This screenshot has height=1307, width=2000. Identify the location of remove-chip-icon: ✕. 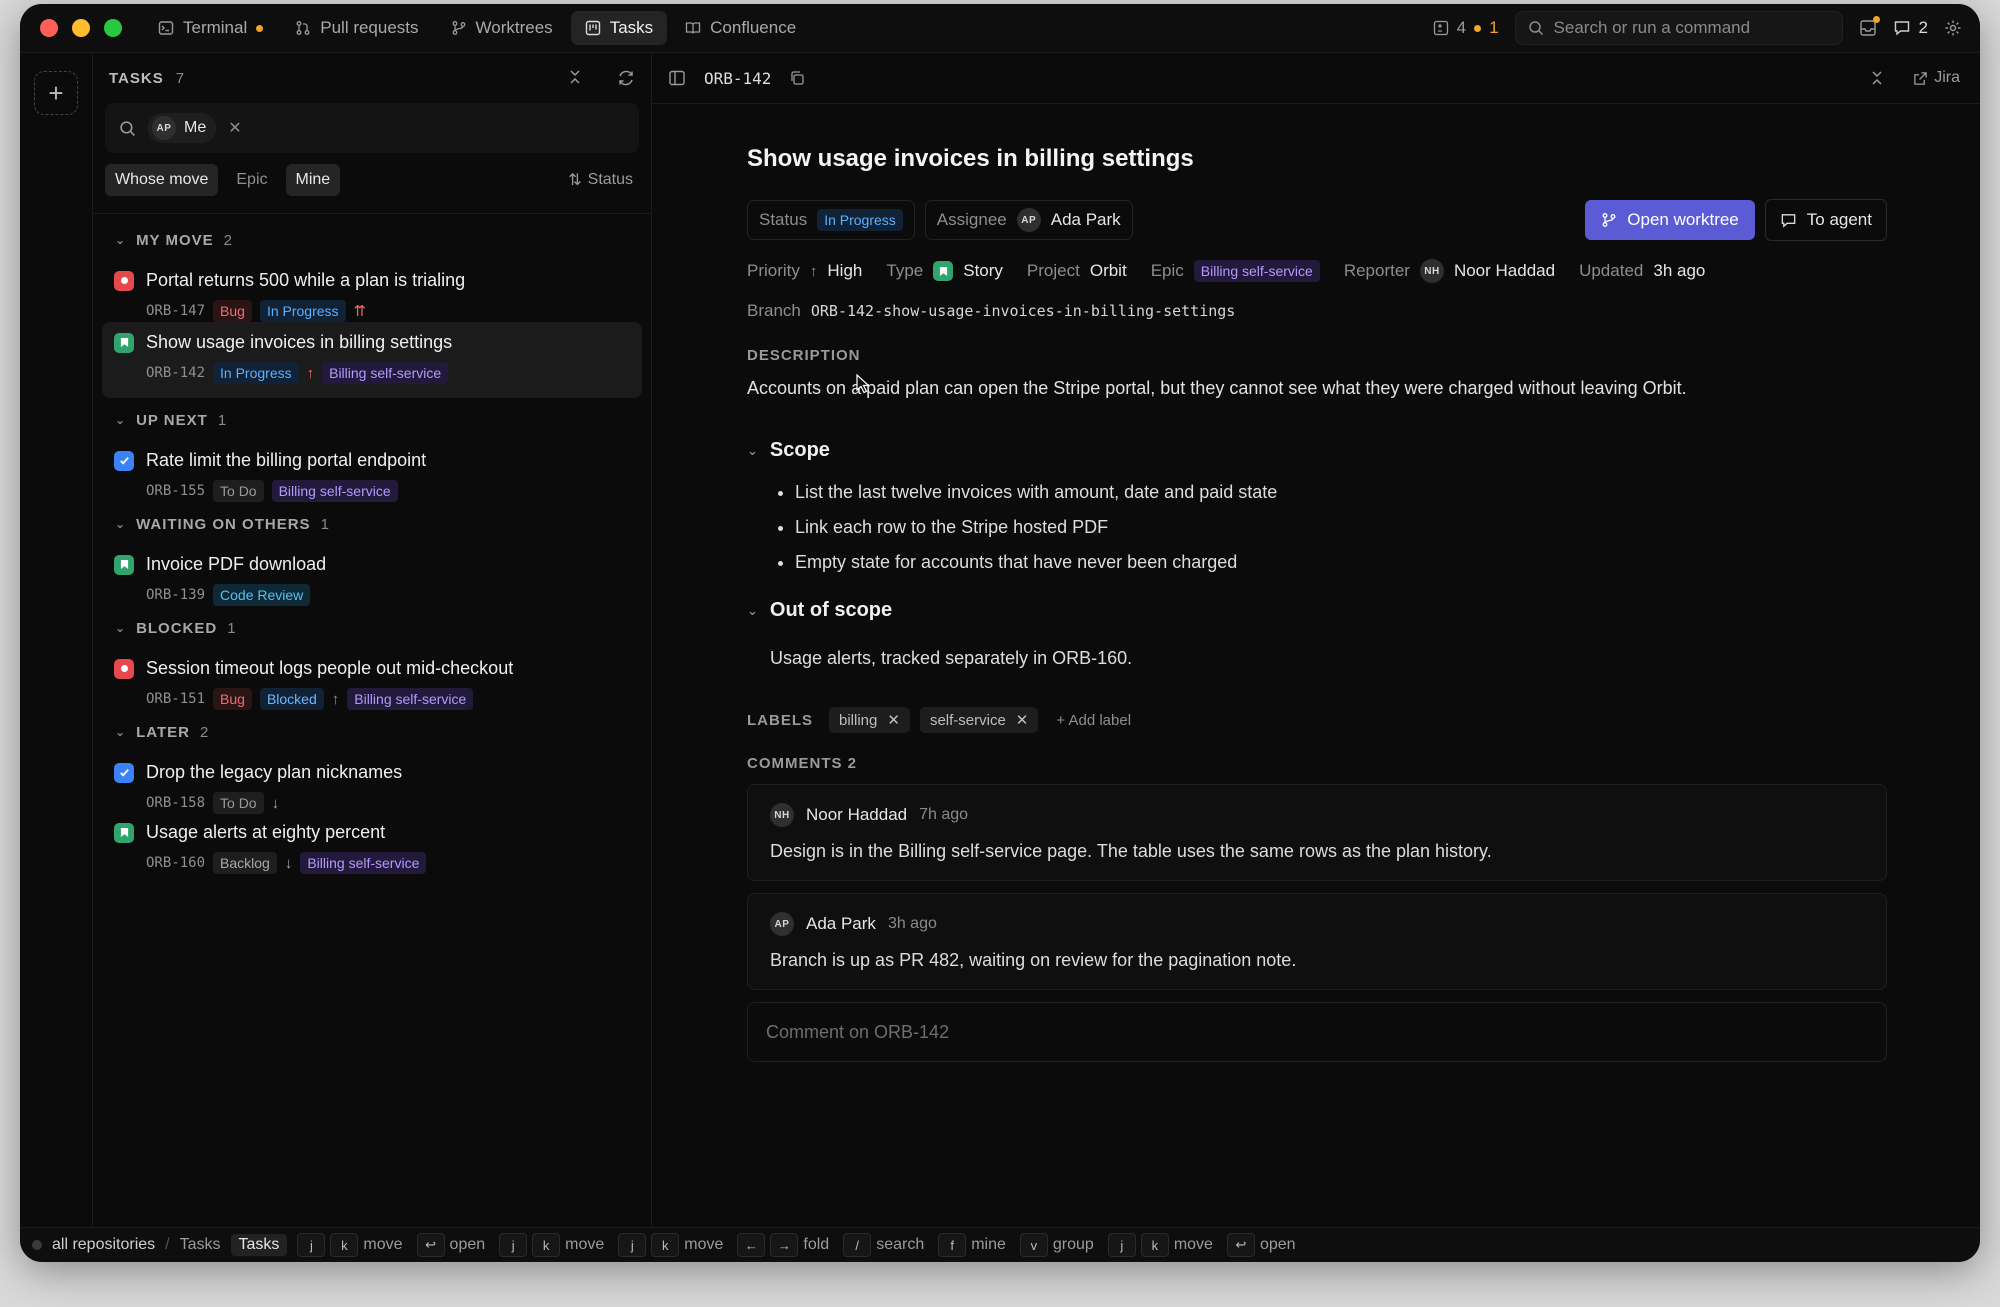
(234, 128).